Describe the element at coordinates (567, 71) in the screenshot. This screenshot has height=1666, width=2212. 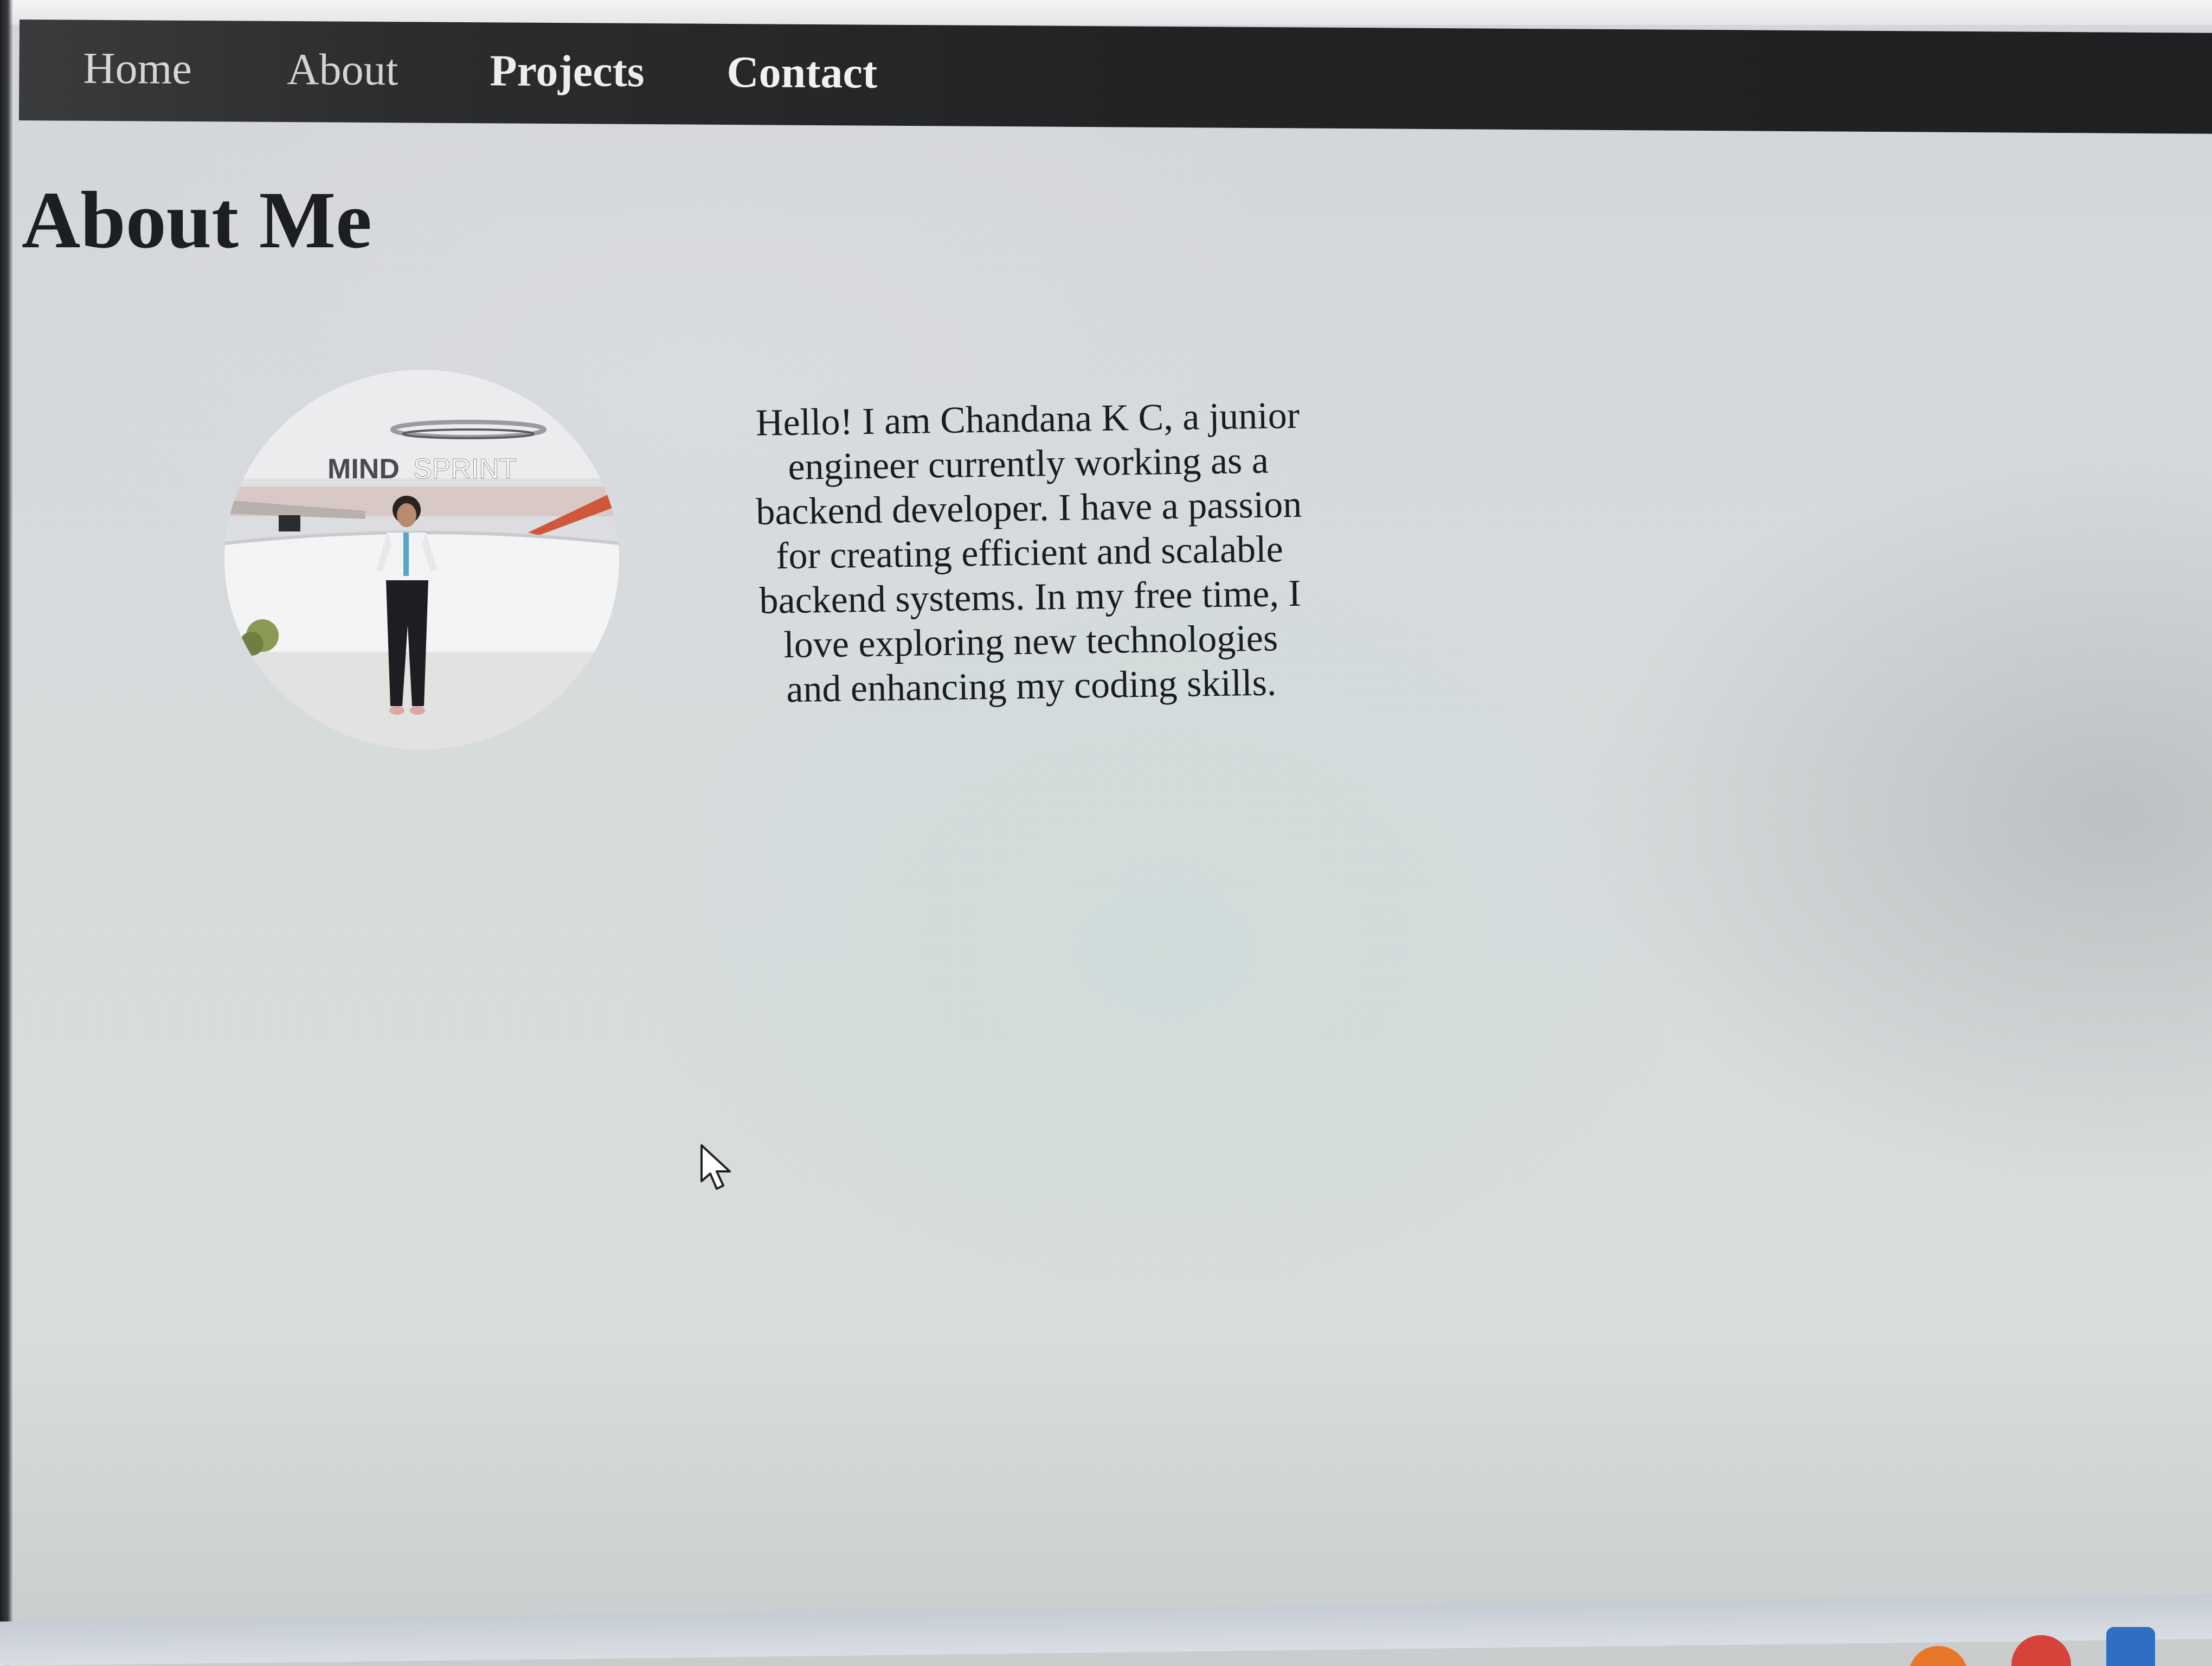
I see `nav-link-projects: Projects` at that location.